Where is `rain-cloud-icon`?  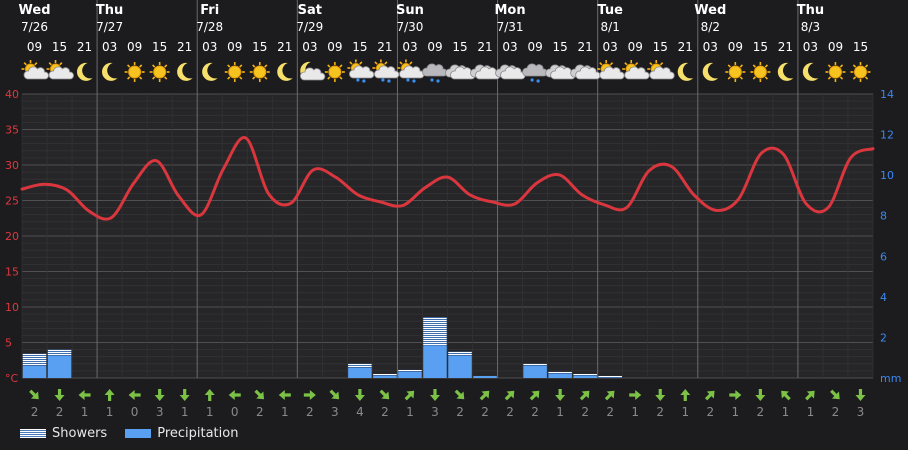
rain-cloud-icon is located at coordinates (435, 73).